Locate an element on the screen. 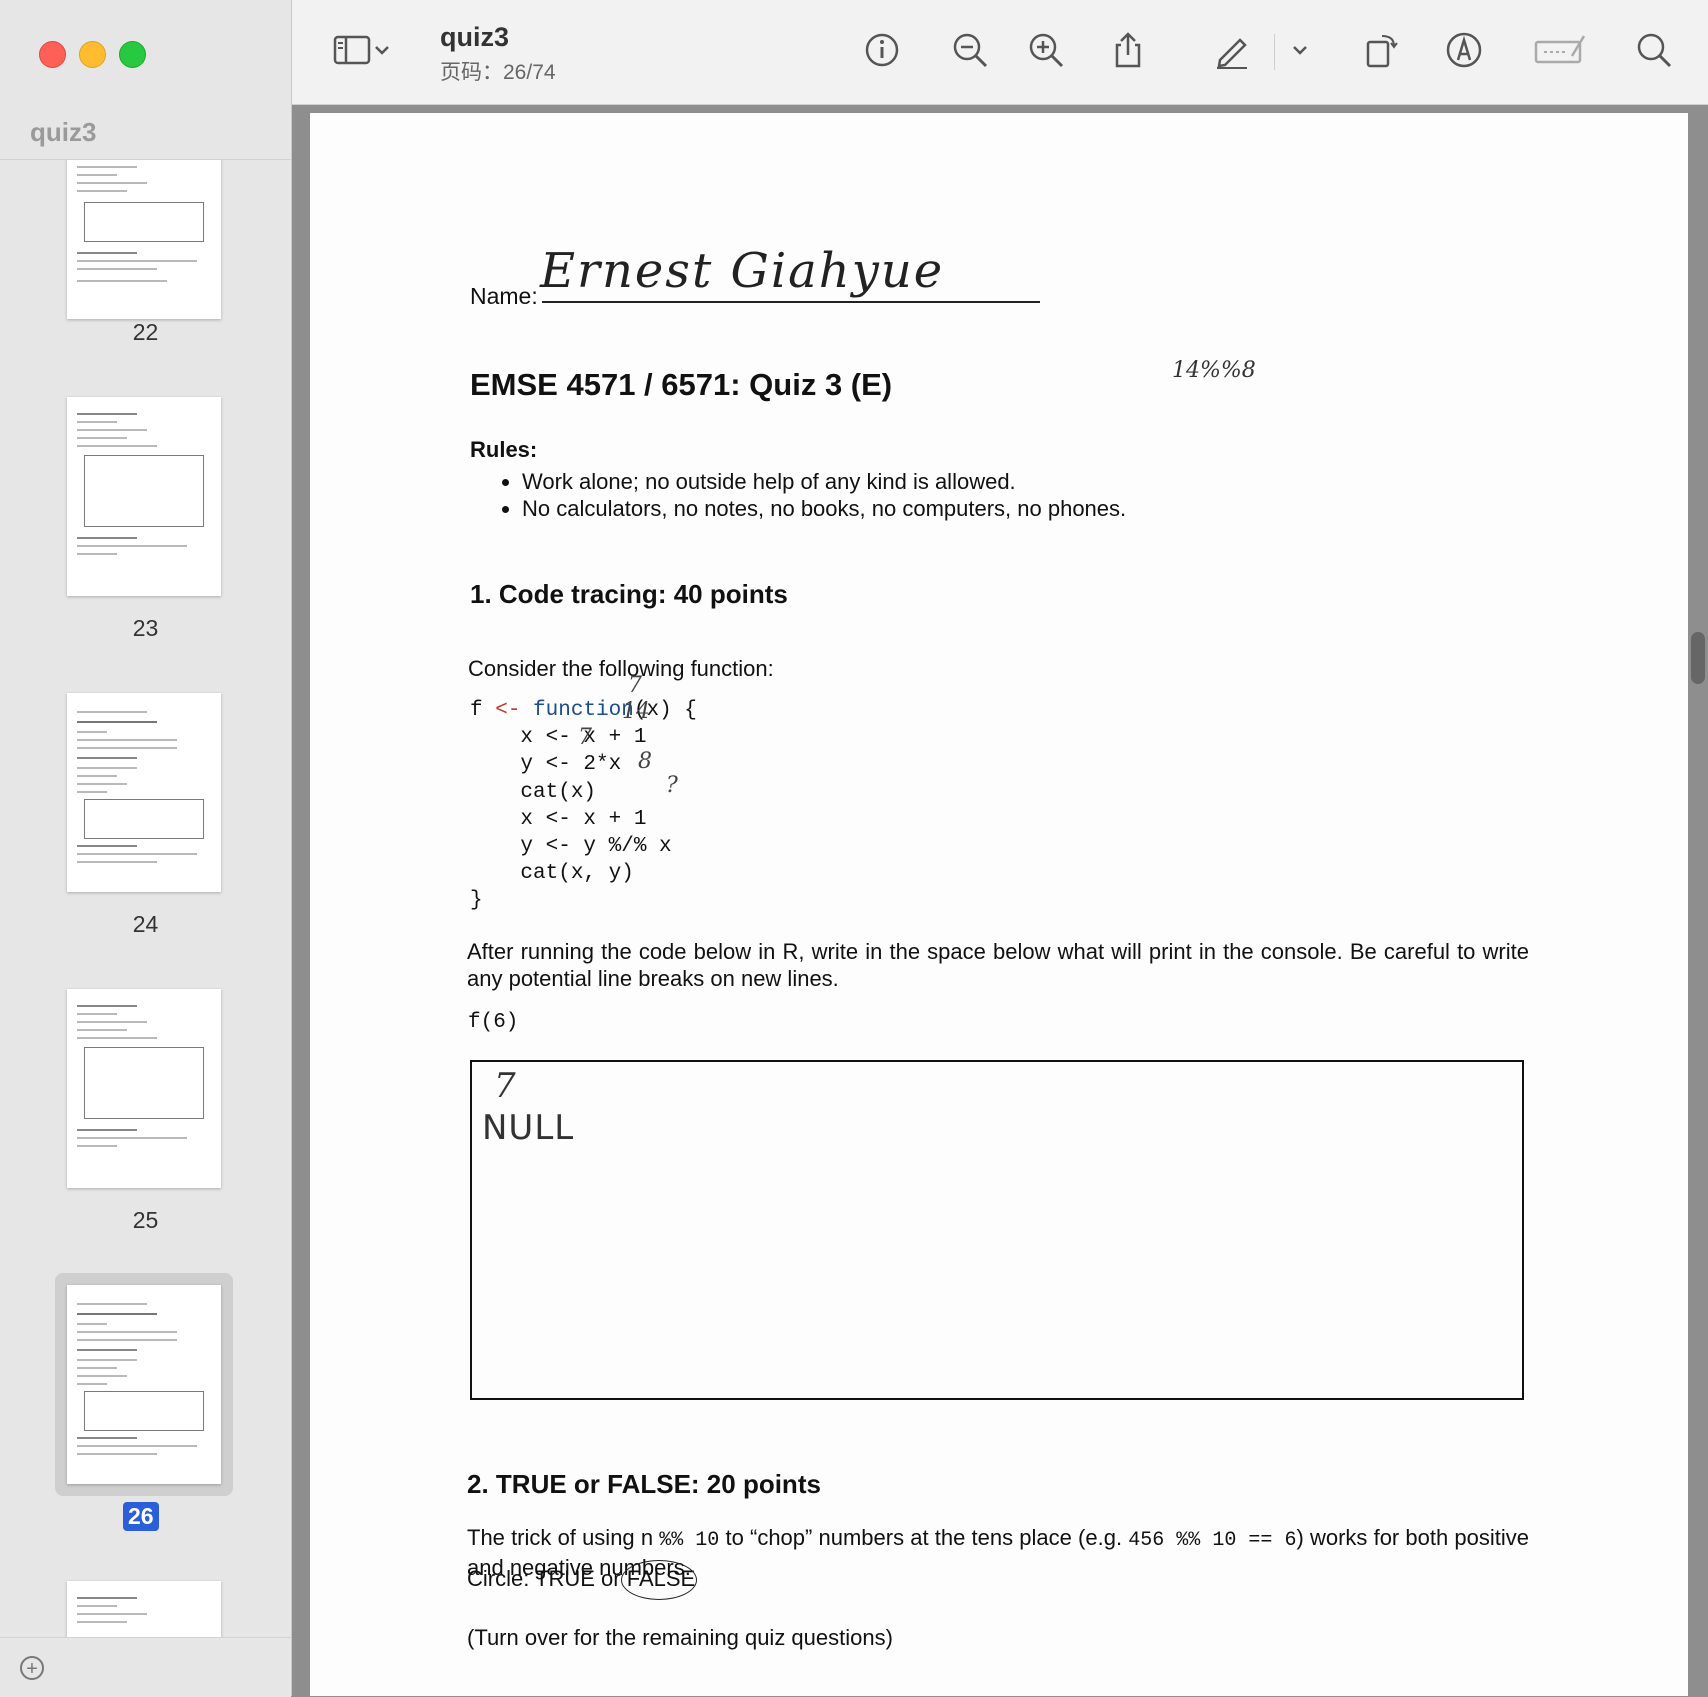  inline-code: %% 10 is located at coordinates (689, 1540).